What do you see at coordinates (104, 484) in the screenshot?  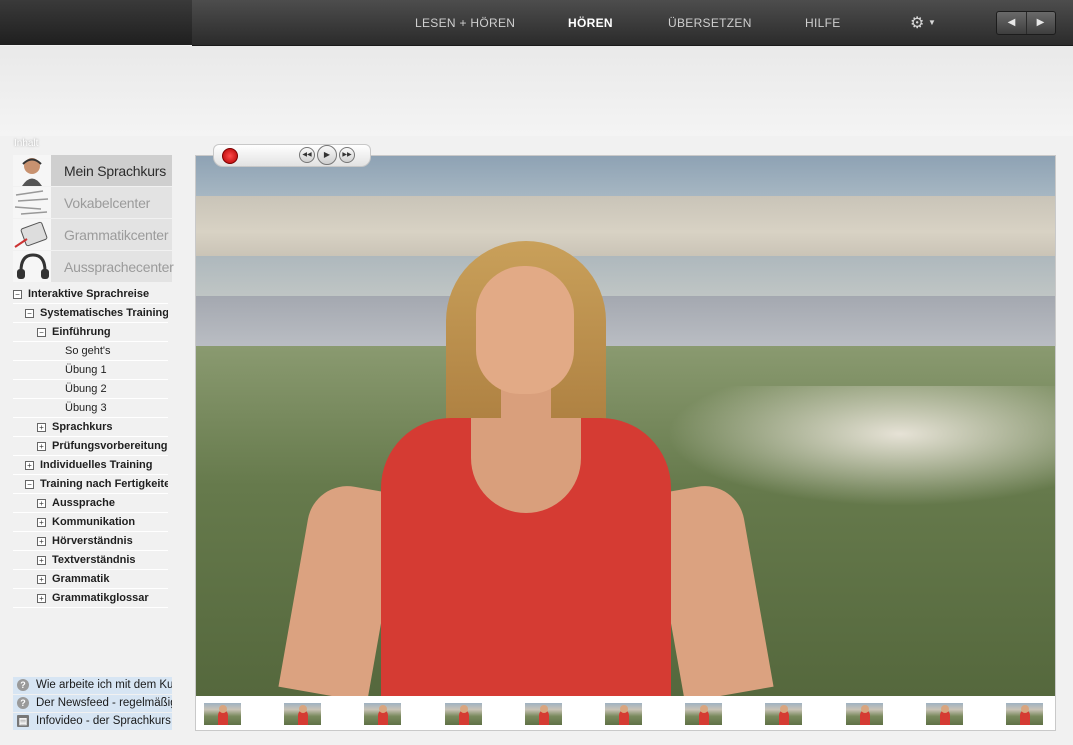 I see `tree-item-label: Training nach Fertigkeiten` at bounding box center [104, 484].